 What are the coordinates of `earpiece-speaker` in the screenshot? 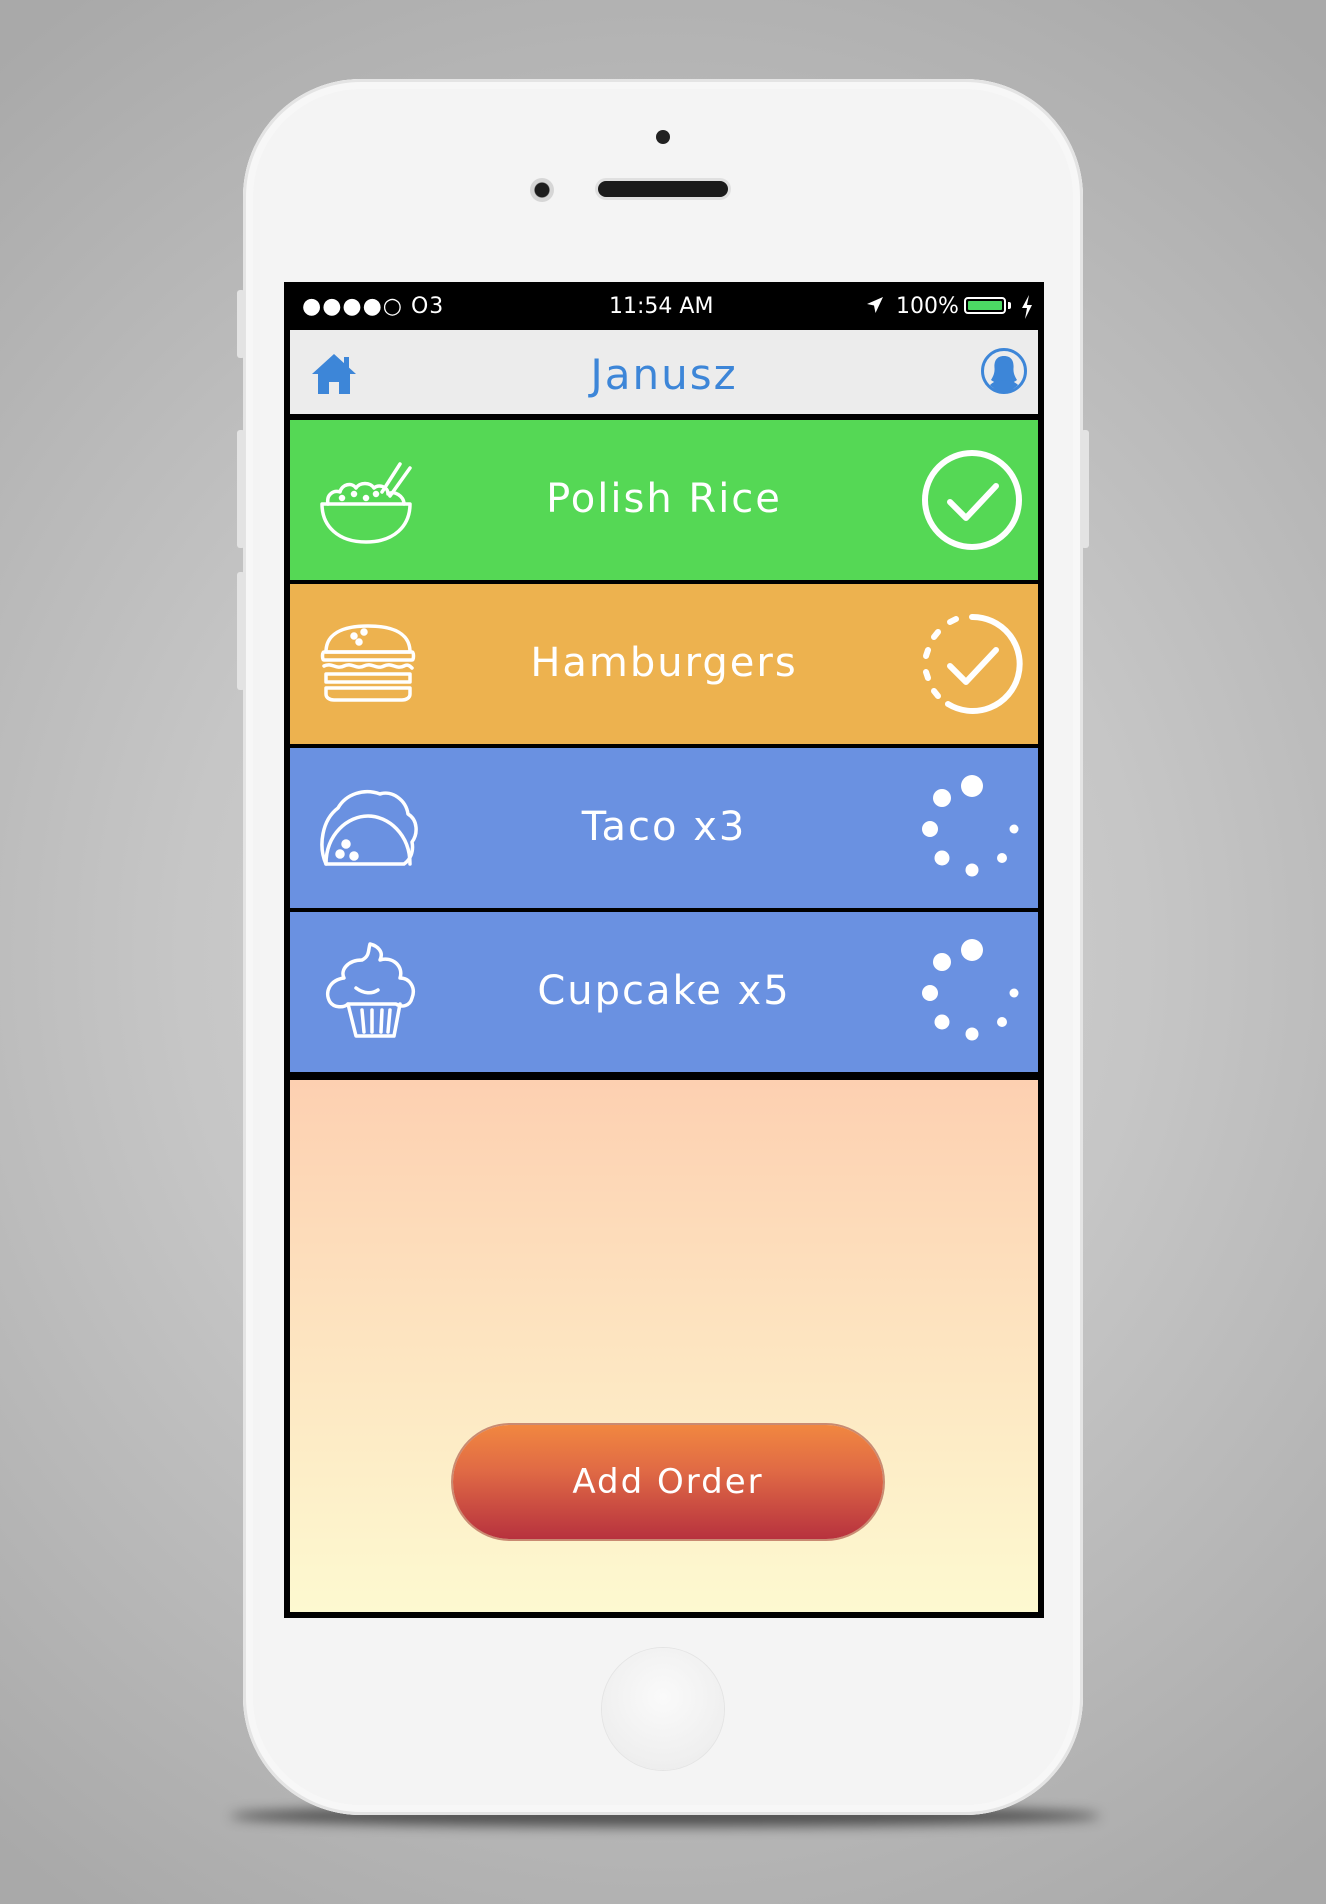 It's located at (663, 189).